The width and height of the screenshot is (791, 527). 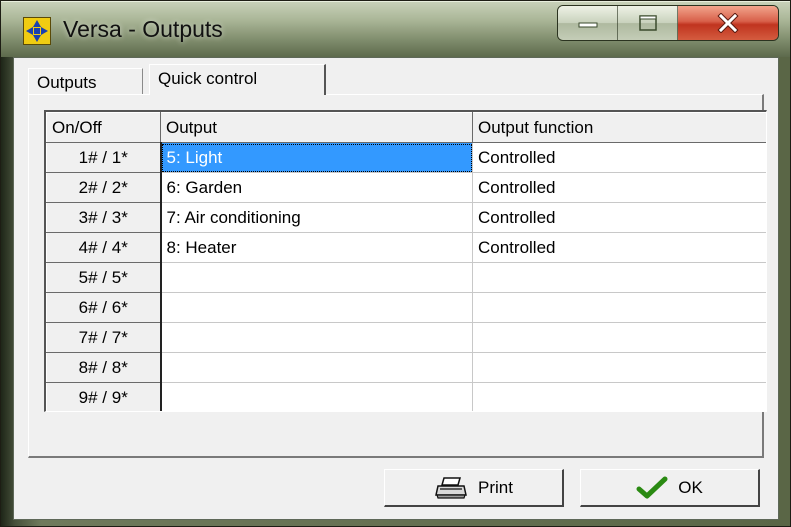 I want to click on output-cell: 8: Heater, so click(x=316, y=247).